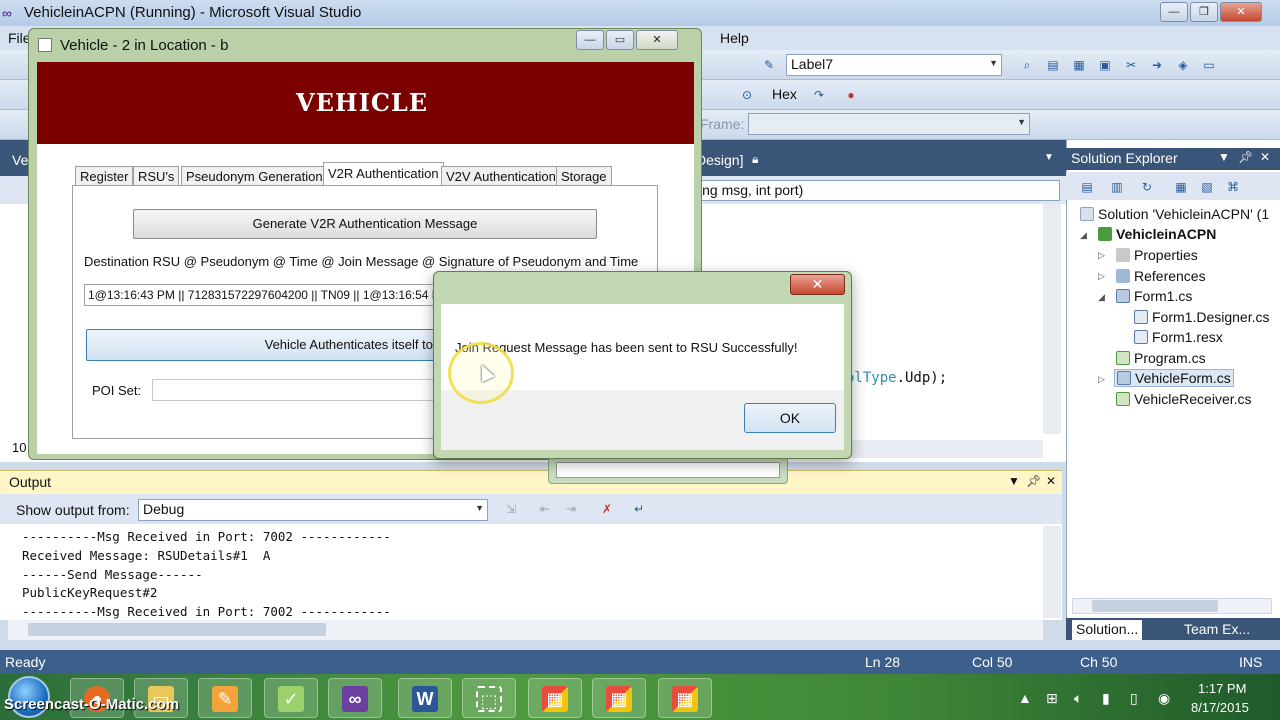 This screenshot has height=720, width=1280. I want to click on output-vertical-scrollbar, so click(1052, 572).